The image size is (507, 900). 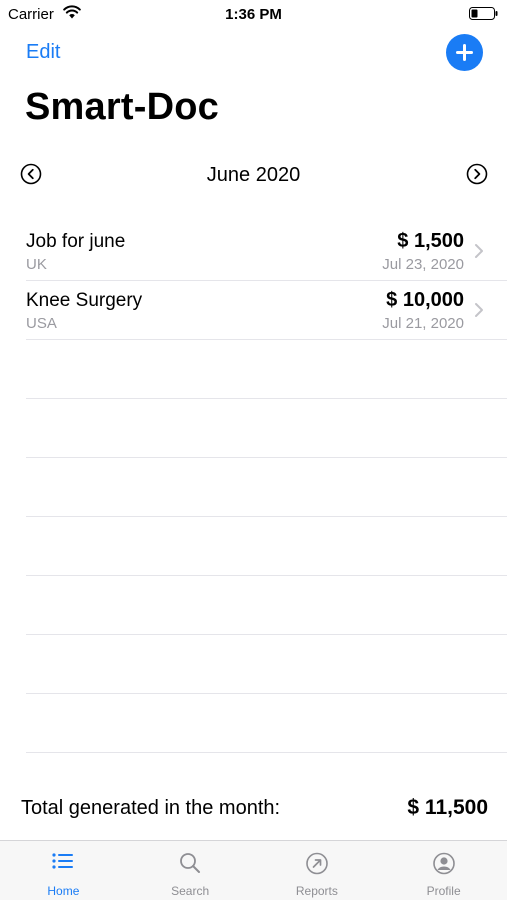 I want to click on entry-title: Knee Surgery, so click(x=84, y=300).